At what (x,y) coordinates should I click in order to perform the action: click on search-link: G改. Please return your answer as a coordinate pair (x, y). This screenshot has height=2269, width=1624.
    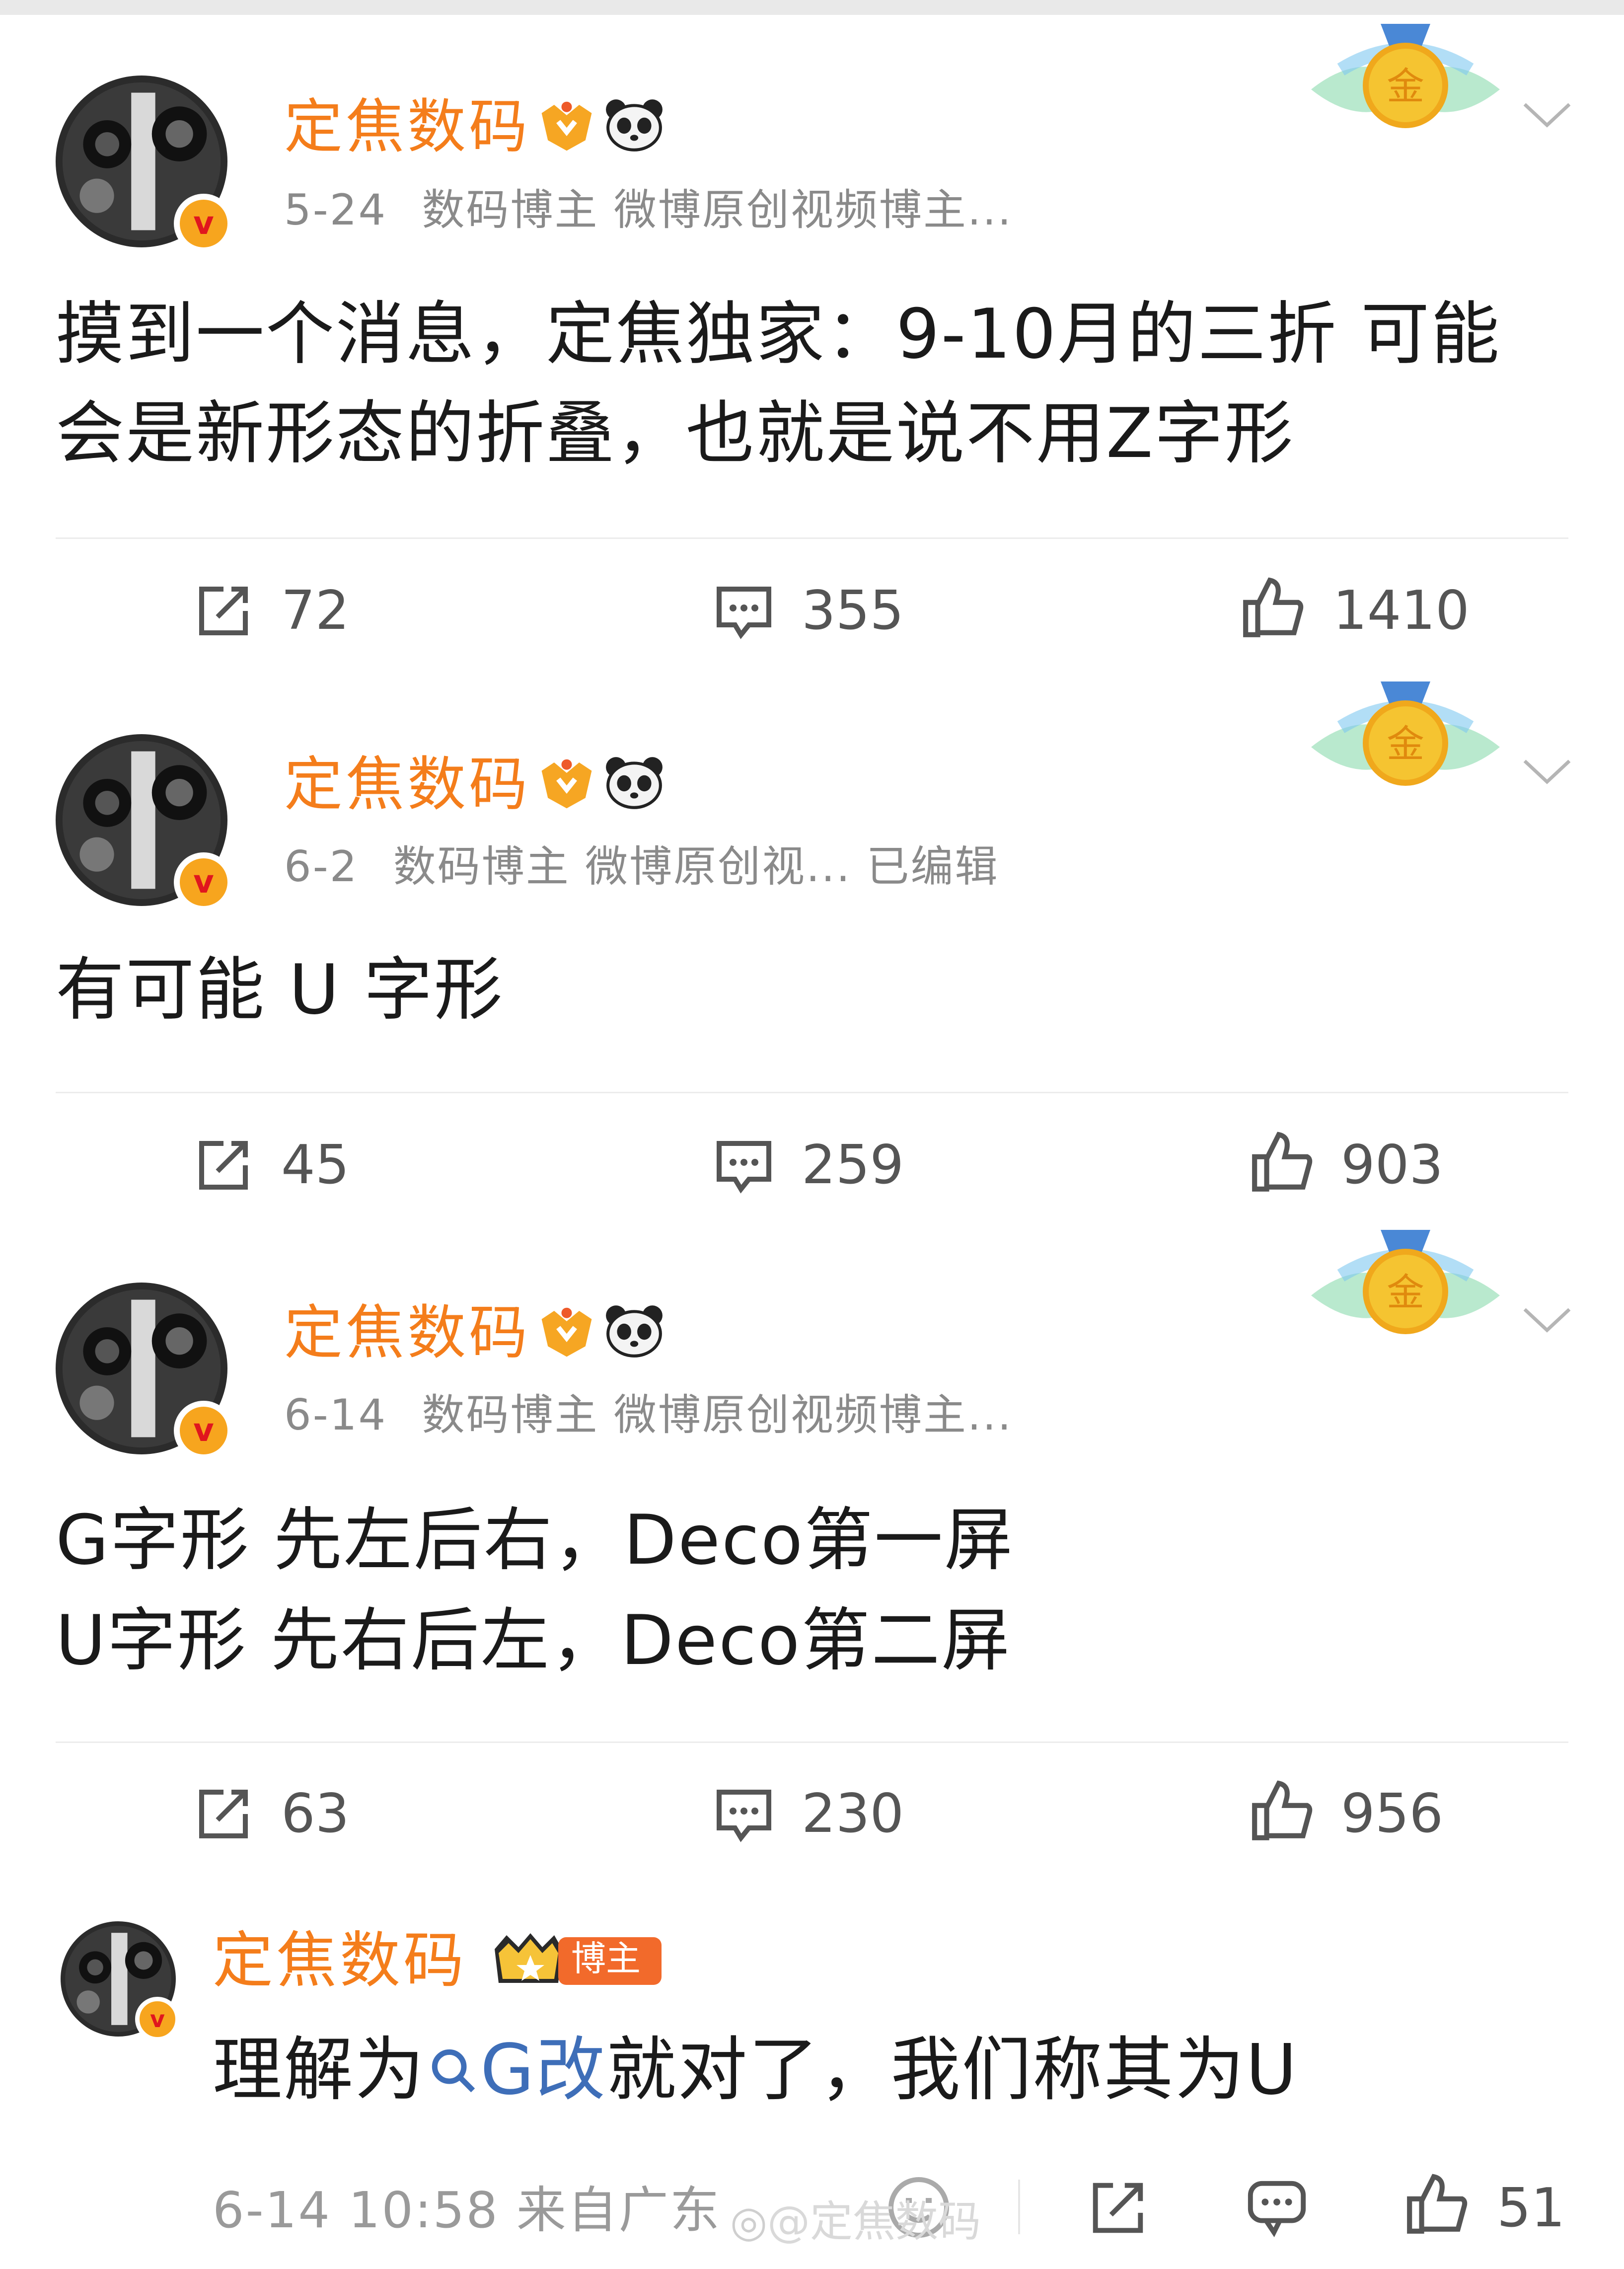
    Looking at the image, I should click on (516, 2070).